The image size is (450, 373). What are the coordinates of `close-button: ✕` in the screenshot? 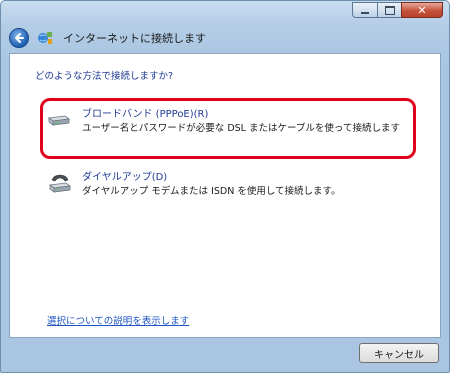 It's located at (422, 10).